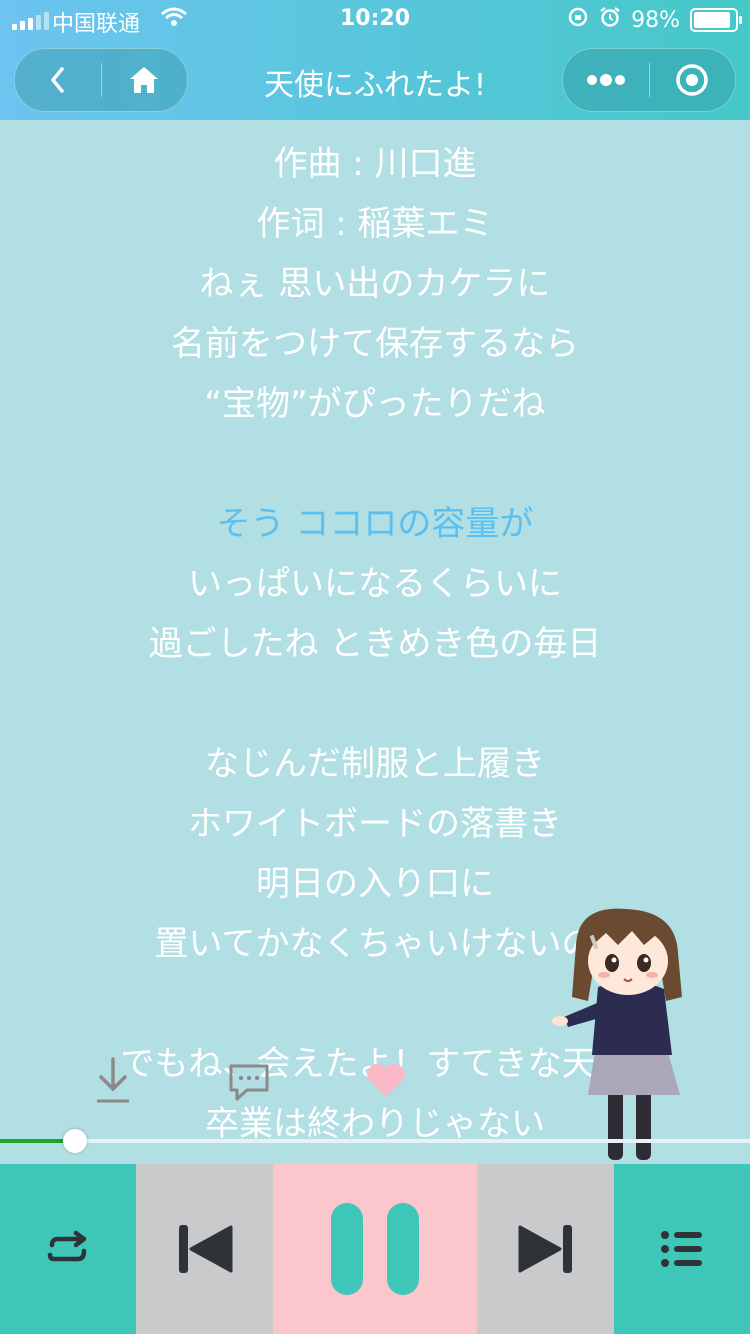 This screenshot has width=750, height=1334. I want to click on comment-button, so click(249, 1082).